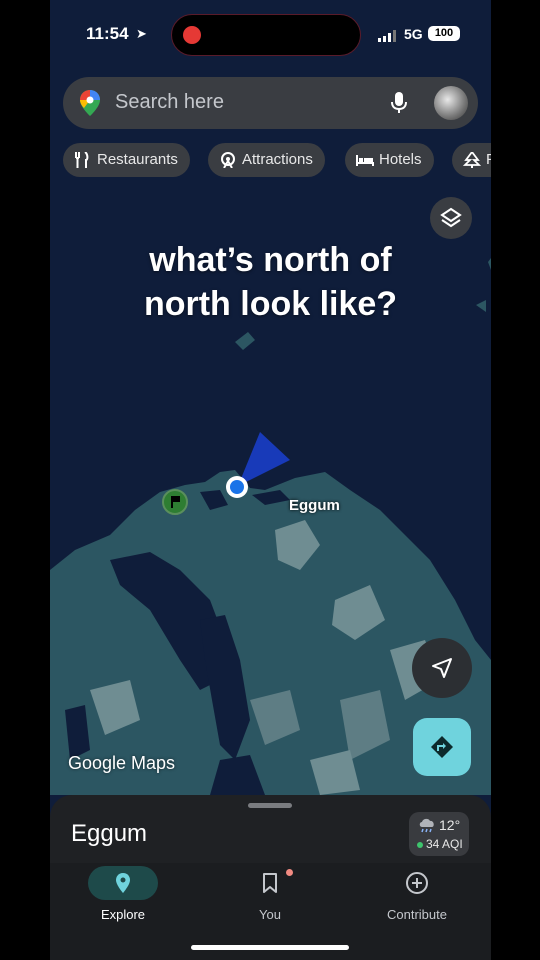 This screenshot has height=960, width=540. I want to click on chip-label: Restaurants, so click(137, 159).